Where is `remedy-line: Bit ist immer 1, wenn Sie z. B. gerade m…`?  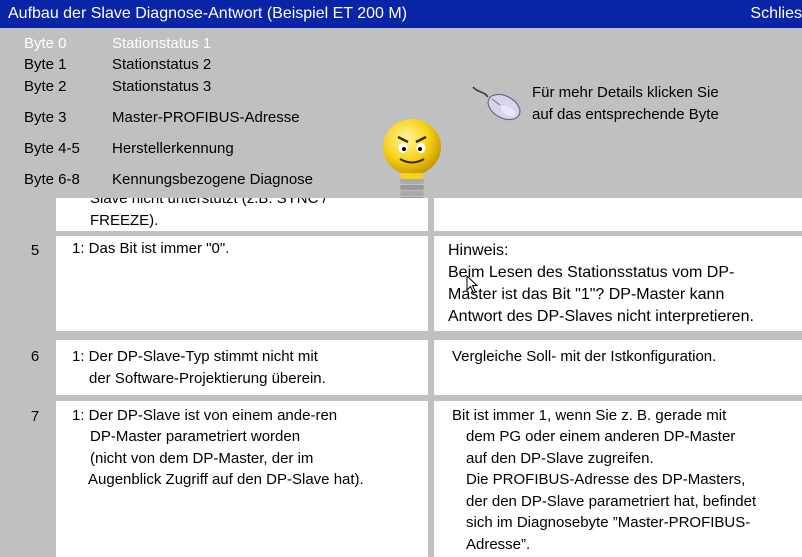
remedy-line: Bit ist immer 1, wenn Sie z. B. gerade m… is located at coordinates (589, 415).